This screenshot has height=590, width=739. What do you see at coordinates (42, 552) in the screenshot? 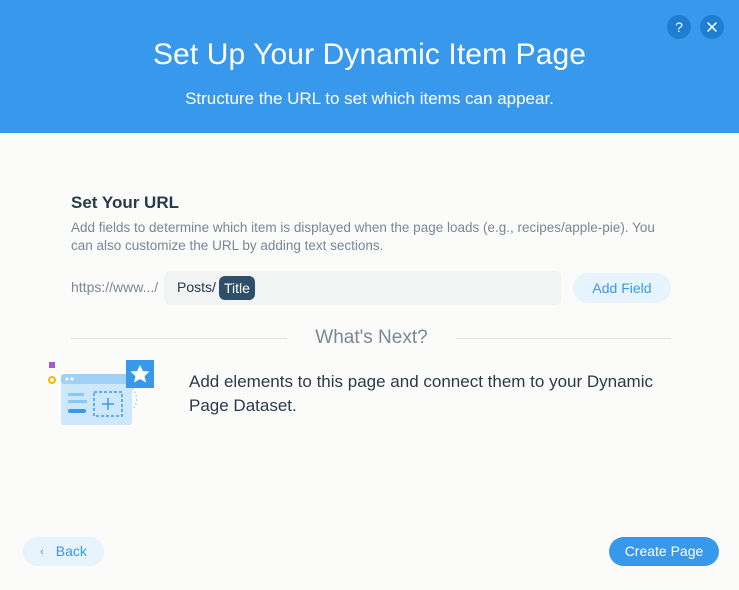
I see `chevron-left-icon: ‹` at bounding box center [42, 552].